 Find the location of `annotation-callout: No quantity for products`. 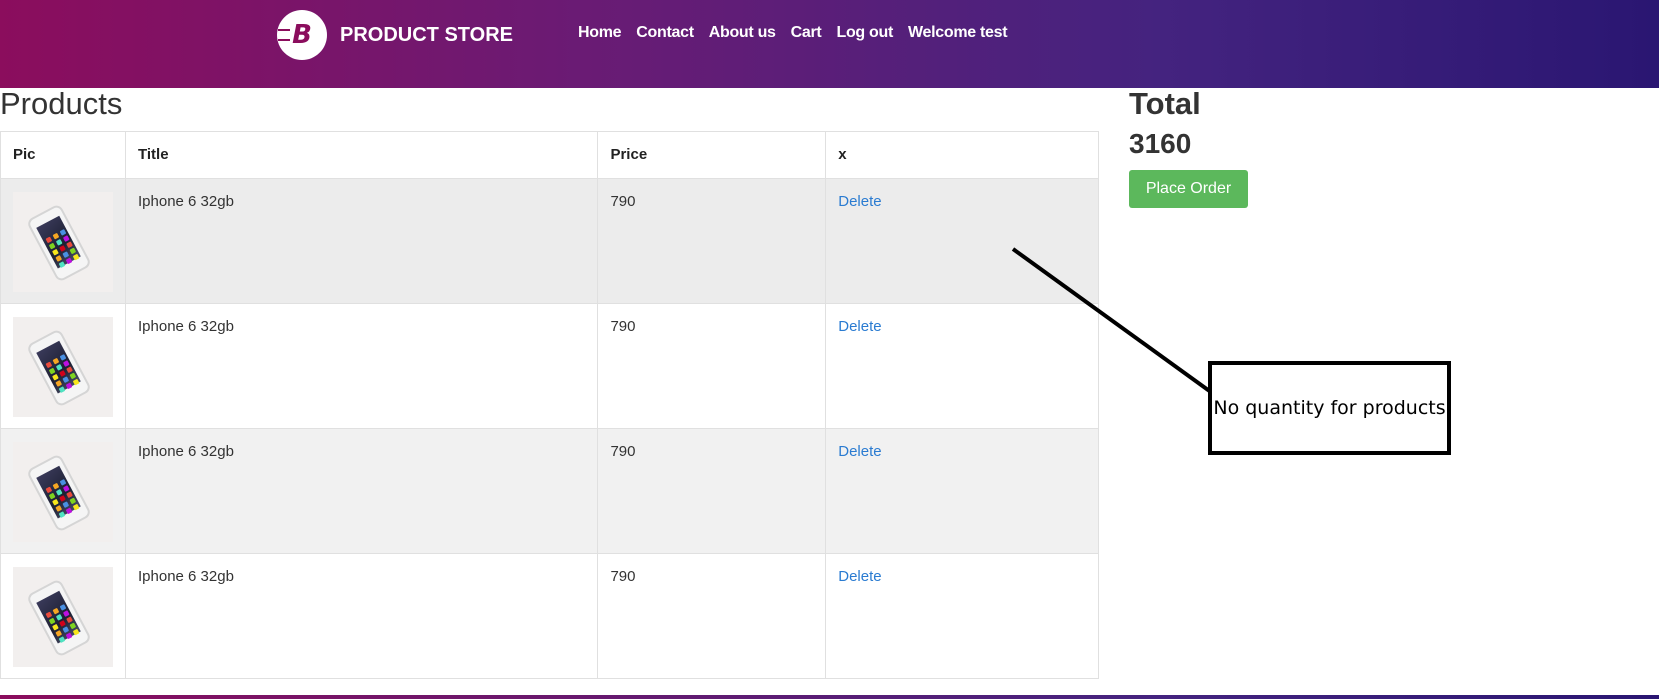

annotation-callout: No quantity for products is located at coordinates (1329, 408).